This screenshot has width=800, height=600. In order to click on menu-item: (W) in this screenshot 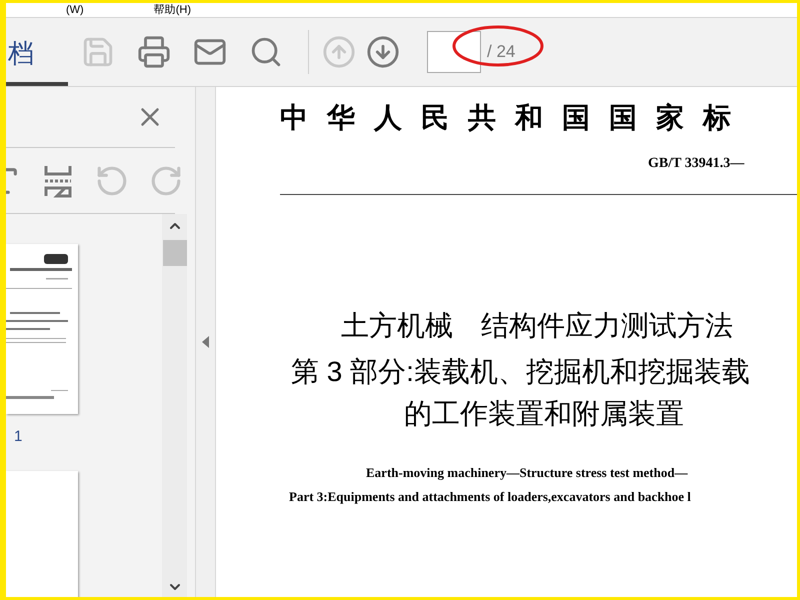, I will do `click(75, 10)`.